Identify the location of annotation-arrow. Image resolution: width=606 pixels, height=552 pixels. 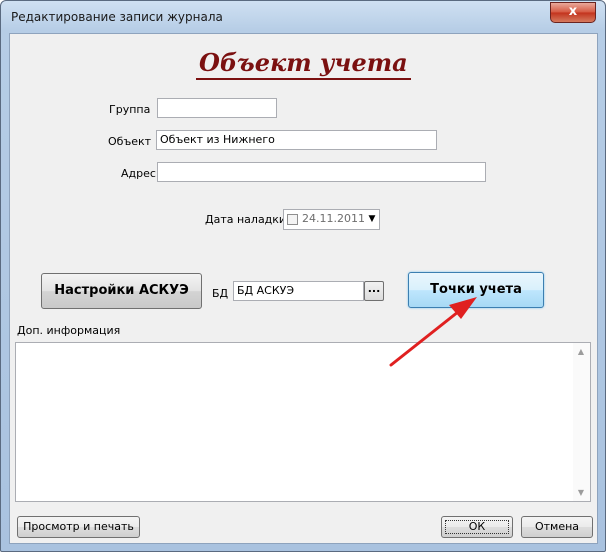
(433, 332).